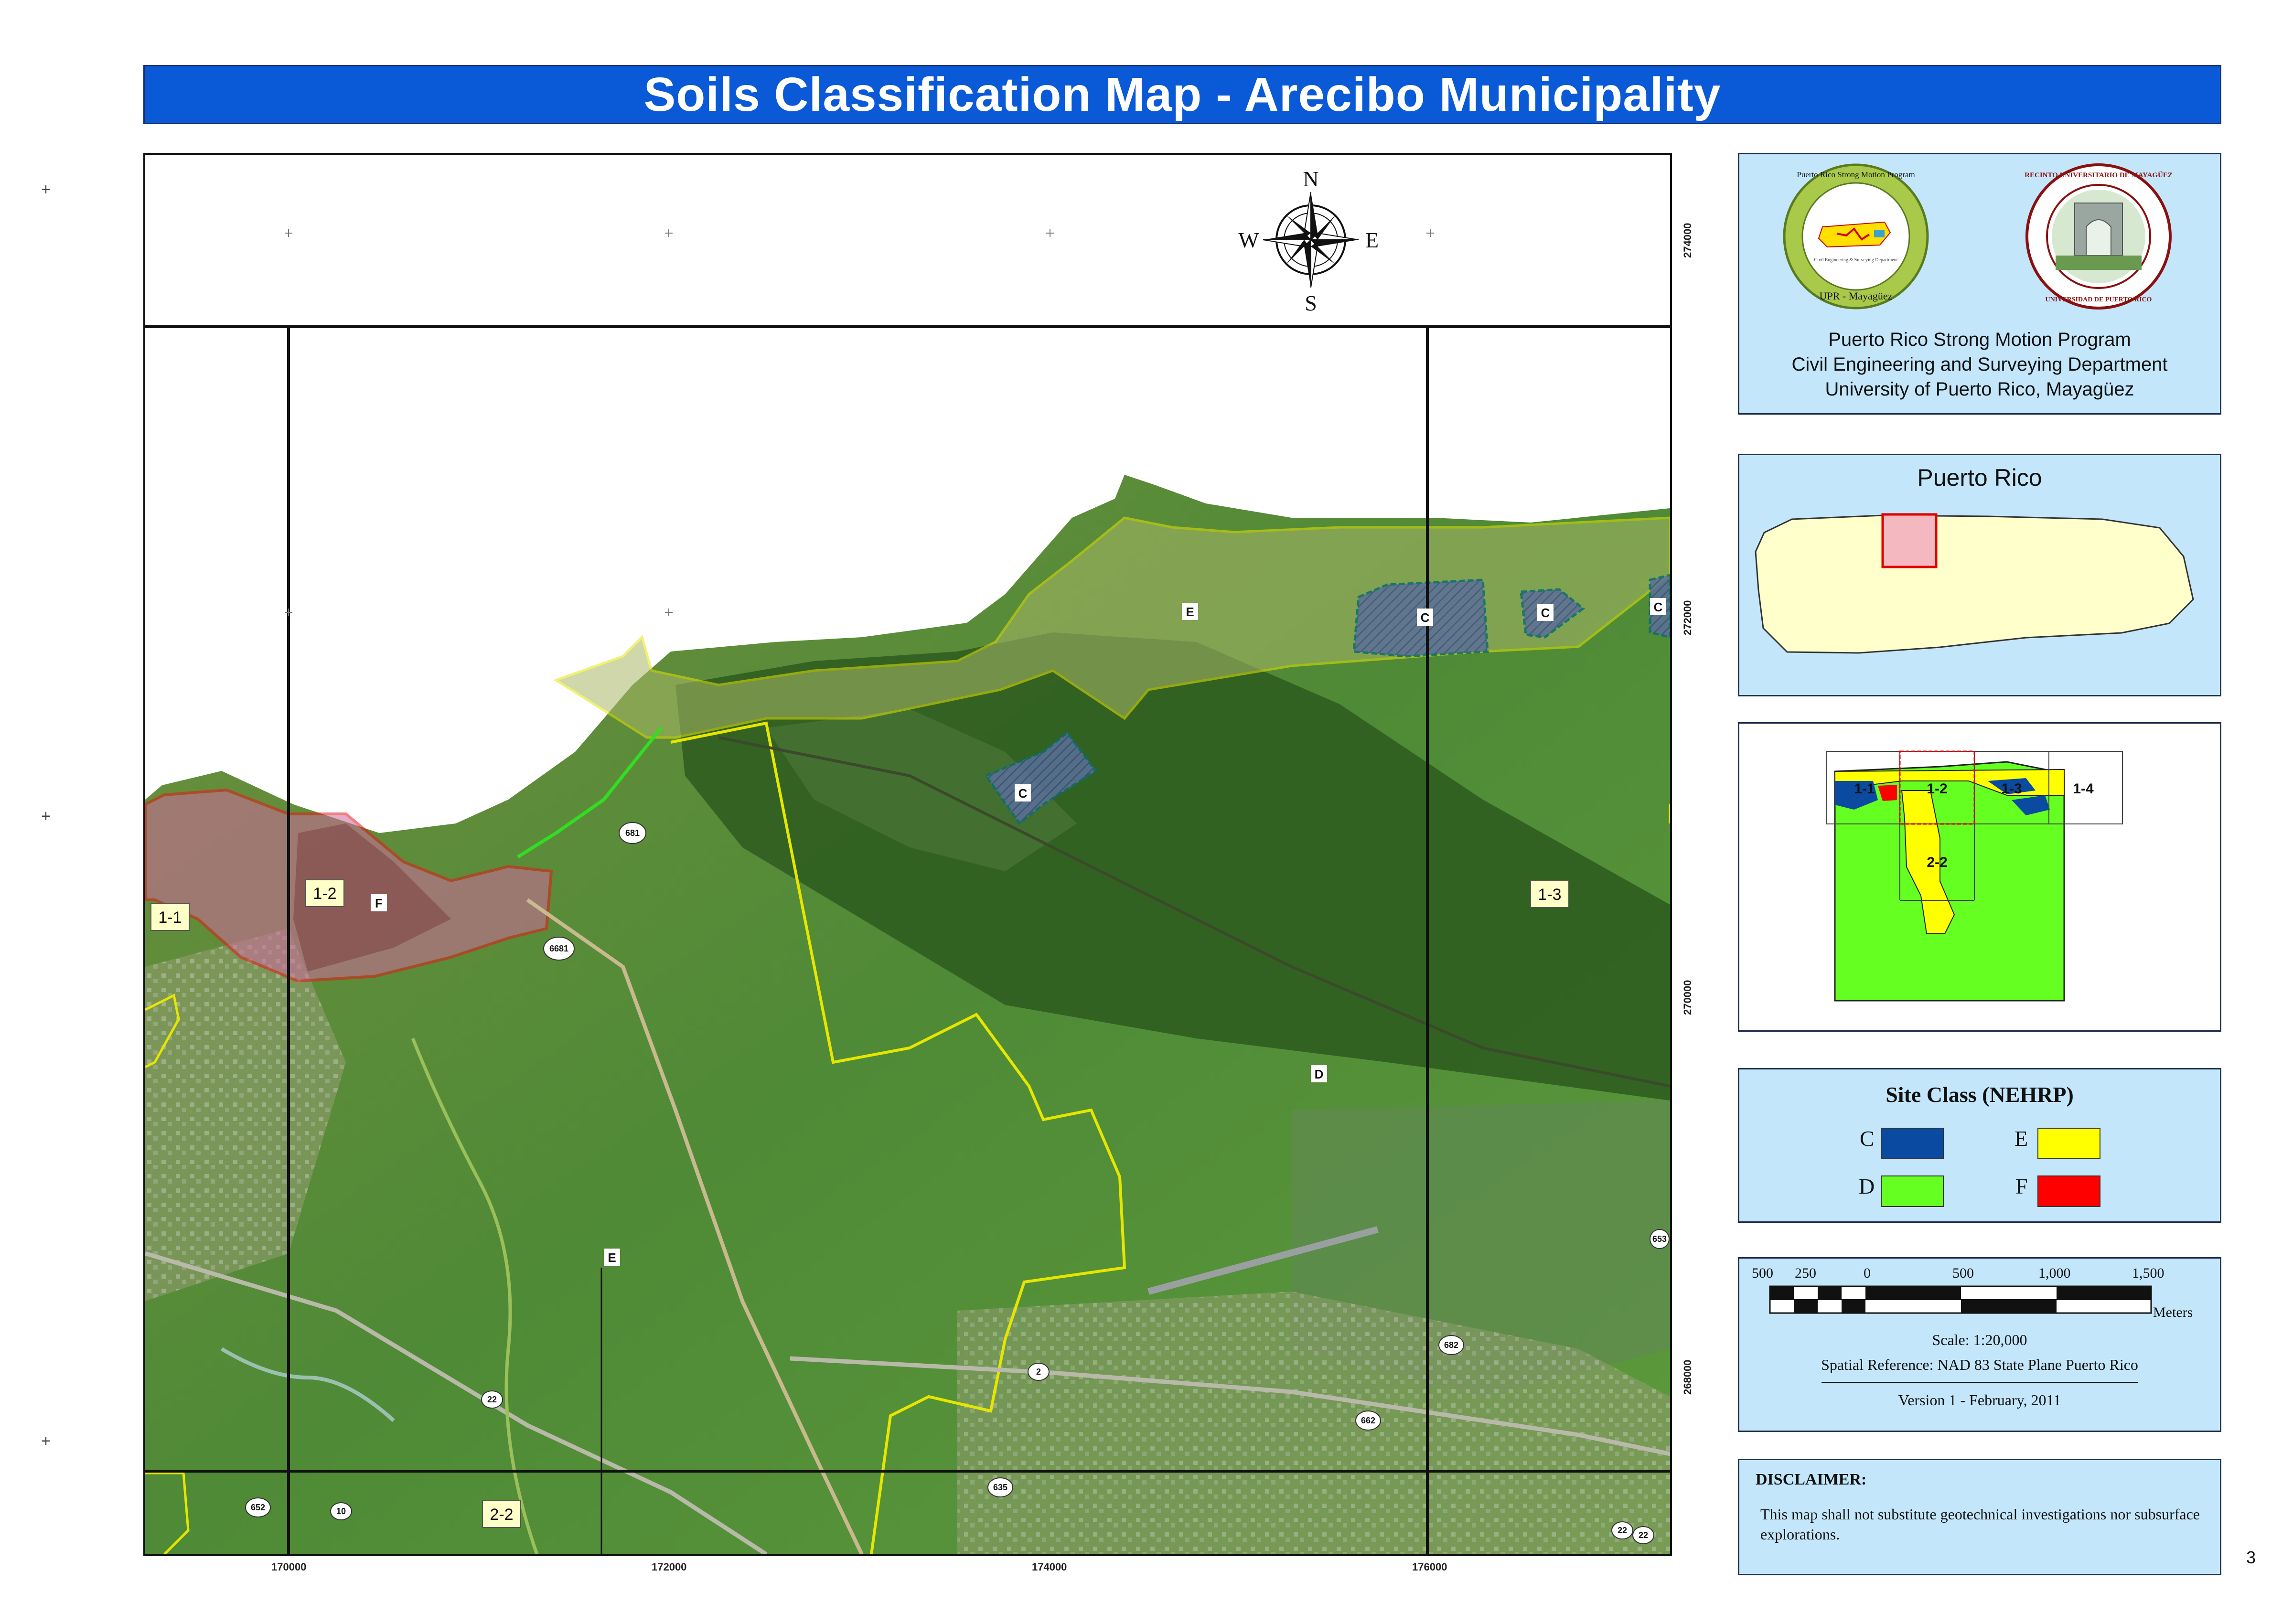 The width and height of the screenshot is (2293, 1624). Describe the element at coordinates (2173, 1312) in the screenshot. I see `scale-units: Meters` at that location.